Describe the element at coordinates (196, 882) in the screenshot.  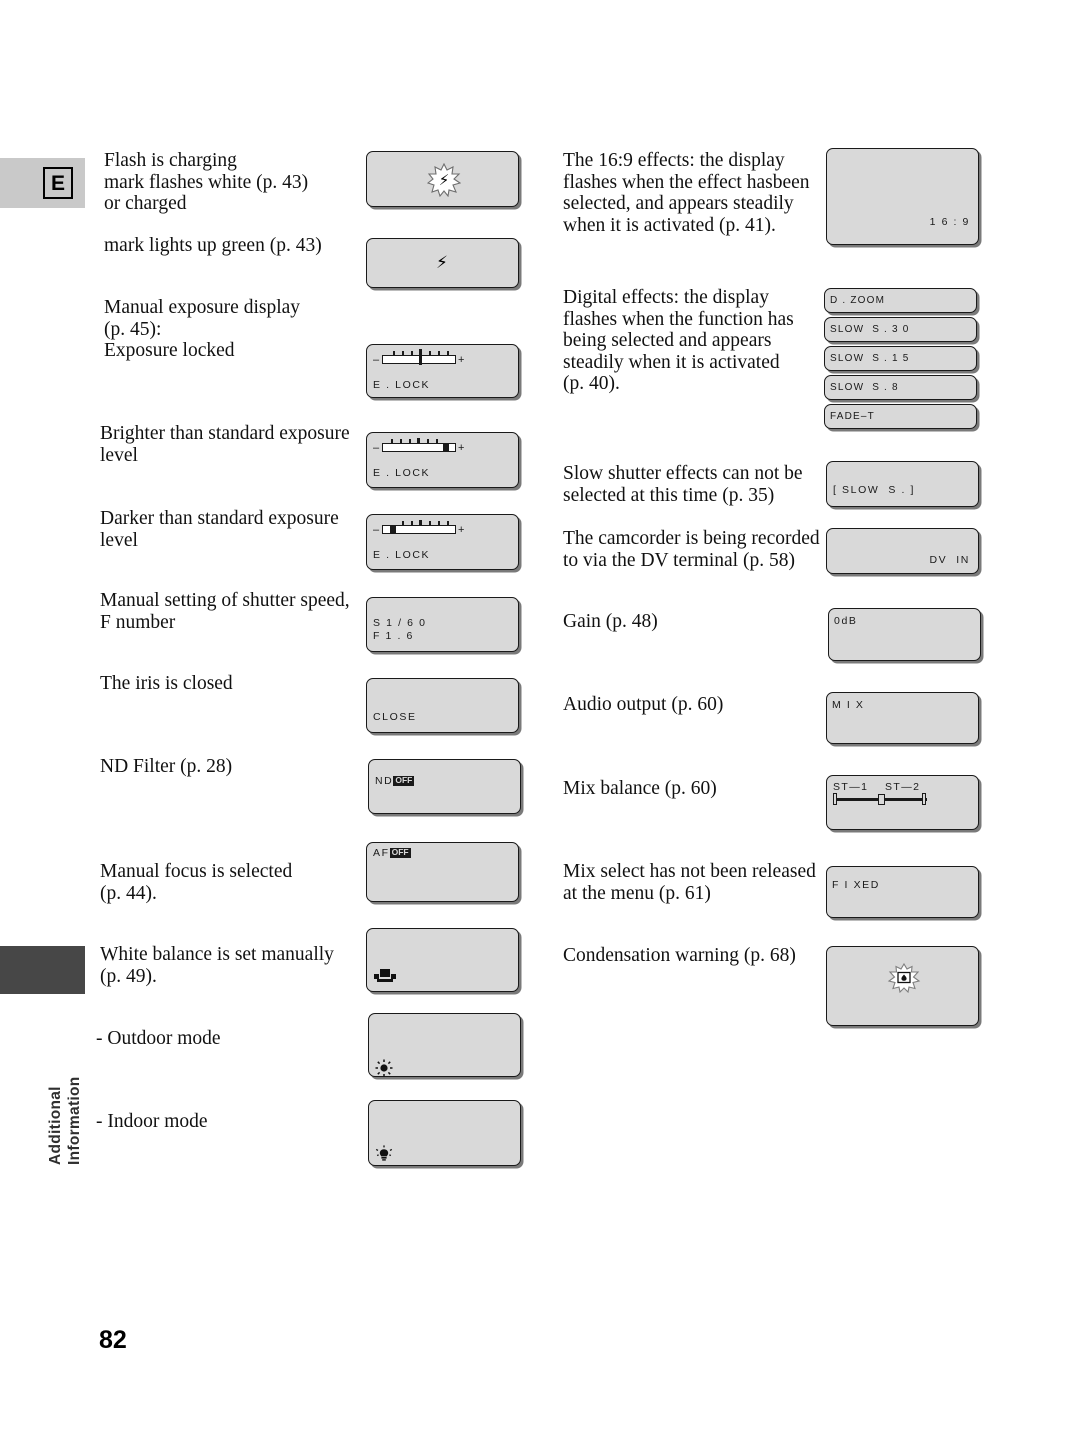
I see `entry-text-manual-focus: Manual focus is selected (p. 44).` at that location.